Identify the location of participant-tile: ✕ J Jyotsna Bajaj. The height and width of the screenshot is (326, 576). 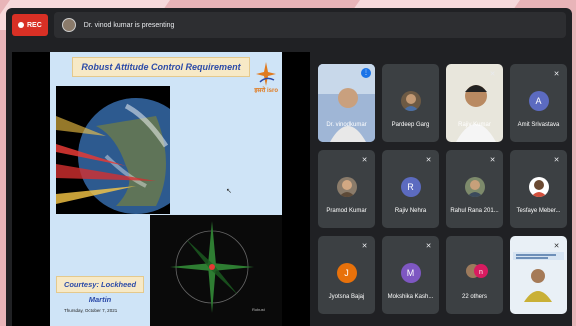
(346, 275).